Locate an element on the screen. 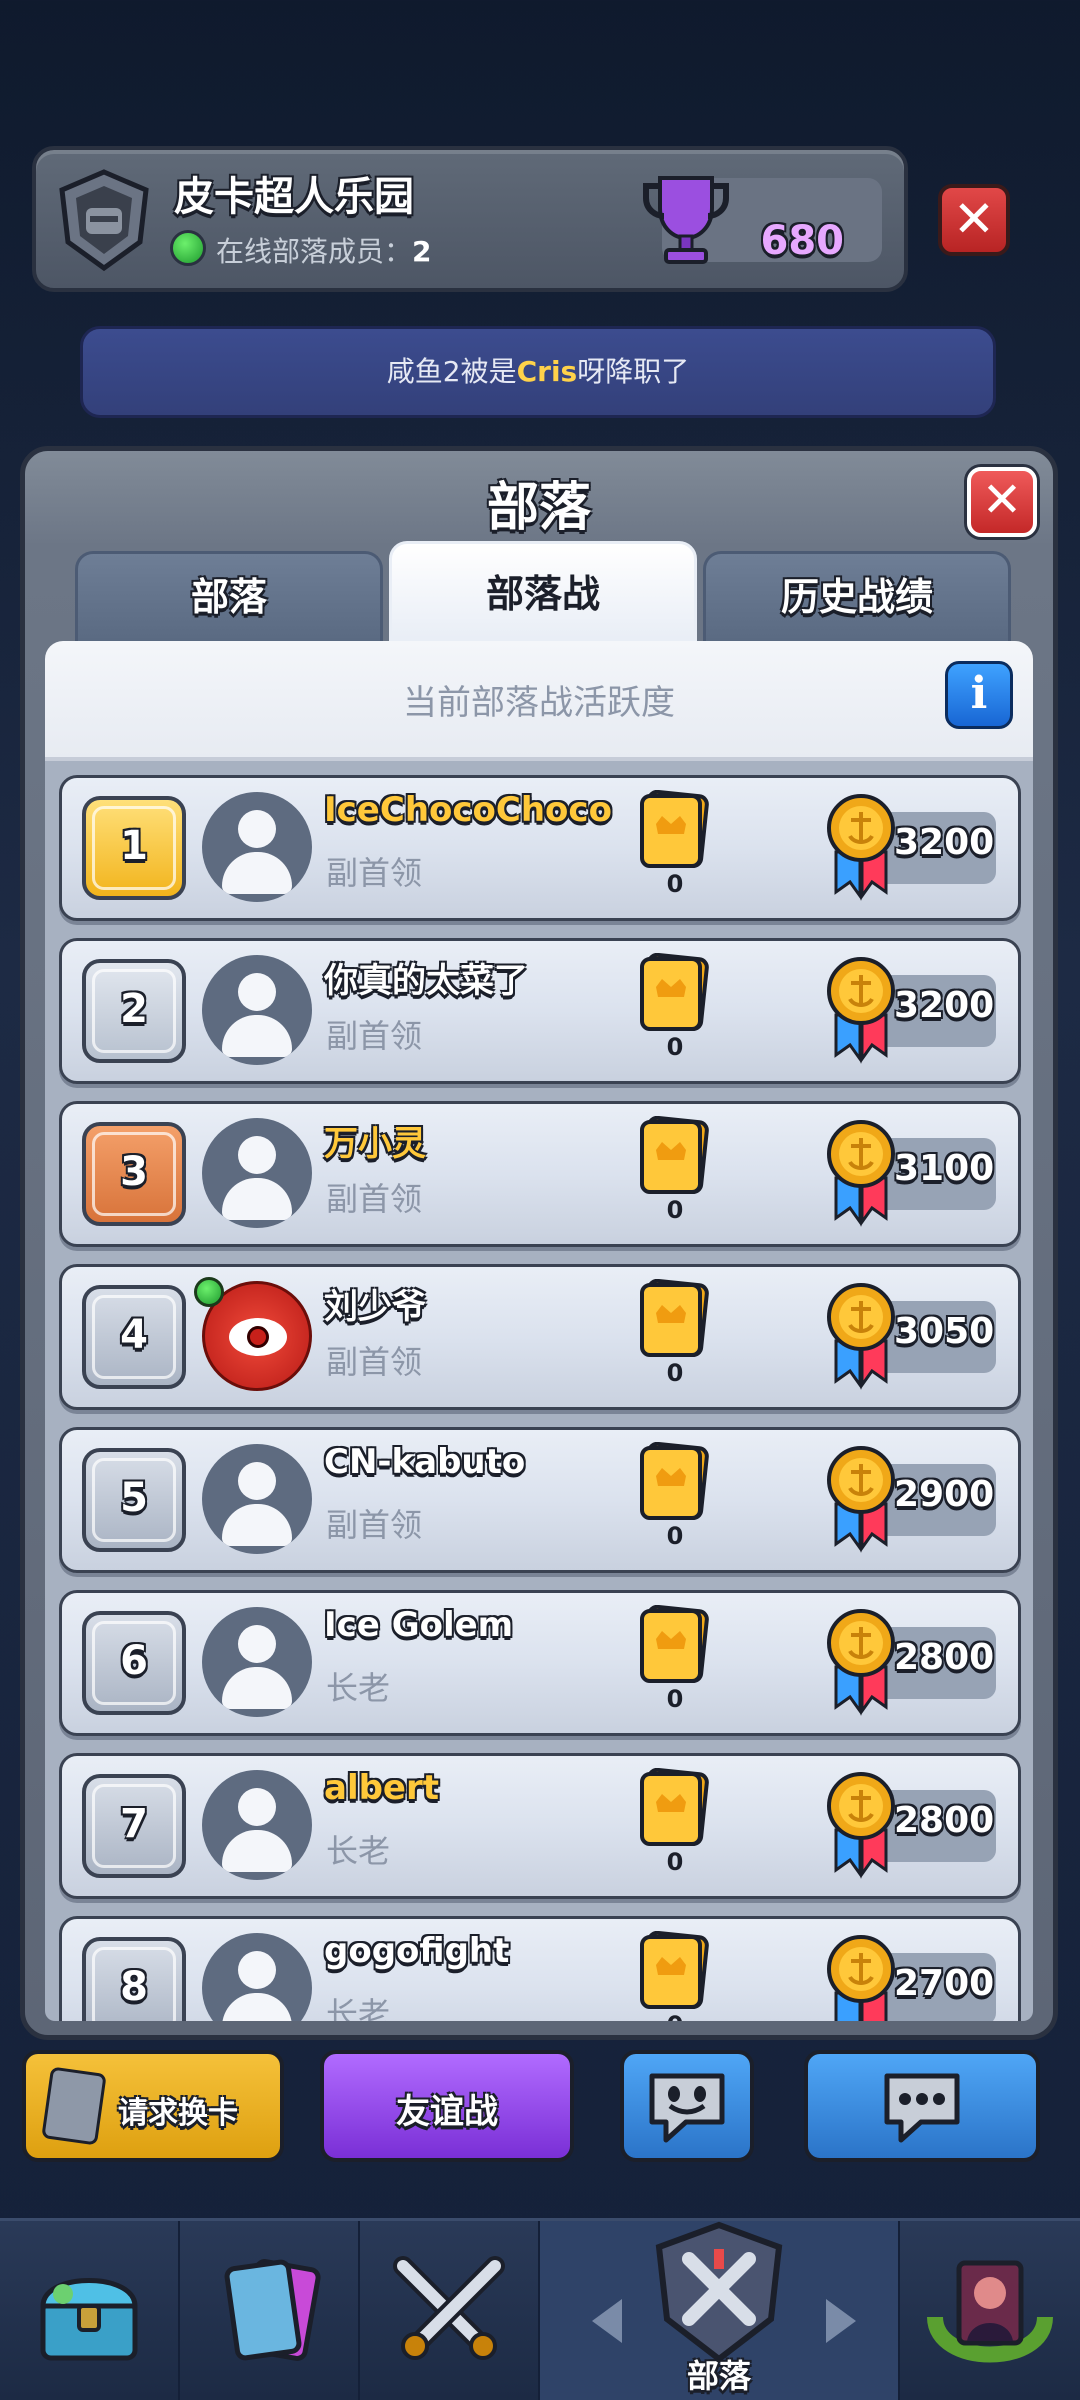 The width and height of the screenshot is (1080, 2400). clan-shield-icon is located at coordinates (719, 2292).